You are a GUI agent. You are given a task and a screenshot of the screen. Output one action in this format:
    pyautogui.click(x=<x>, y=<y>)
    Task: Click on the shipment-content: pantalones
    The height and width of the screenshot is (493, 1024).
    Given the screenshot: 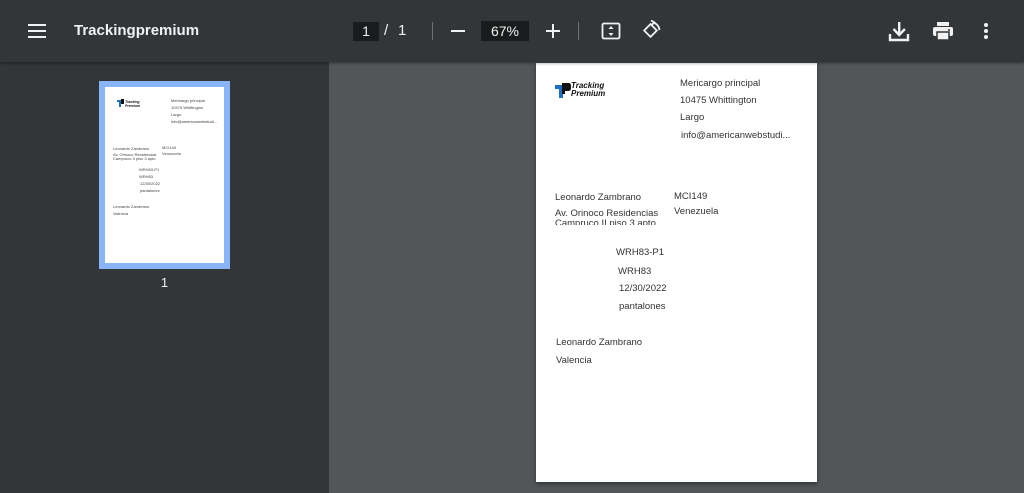 What is the action you would take?
    pyautogui.click(x=642, y=306)
    